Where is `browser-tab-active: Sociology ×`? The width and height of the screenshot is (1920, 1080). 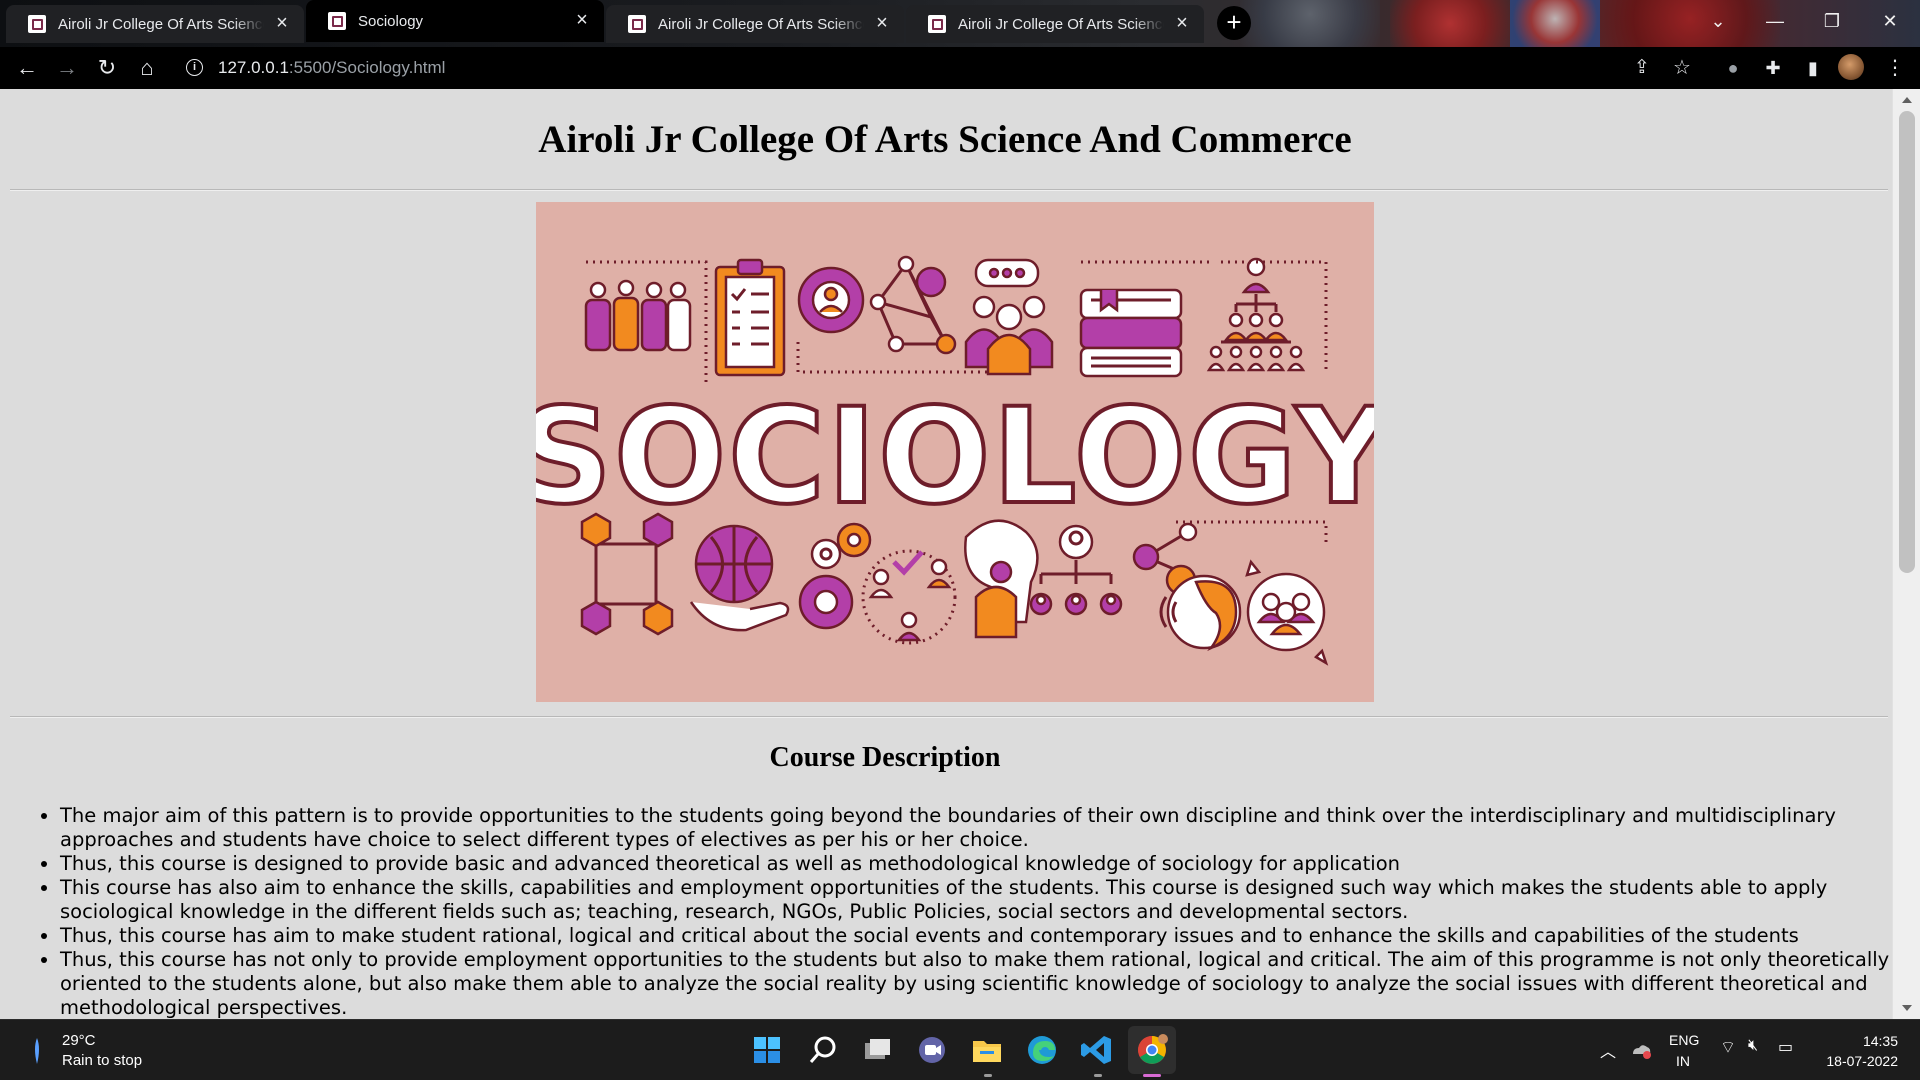
browser-tab-active: Sociology × is located at coordinates (455, 21).